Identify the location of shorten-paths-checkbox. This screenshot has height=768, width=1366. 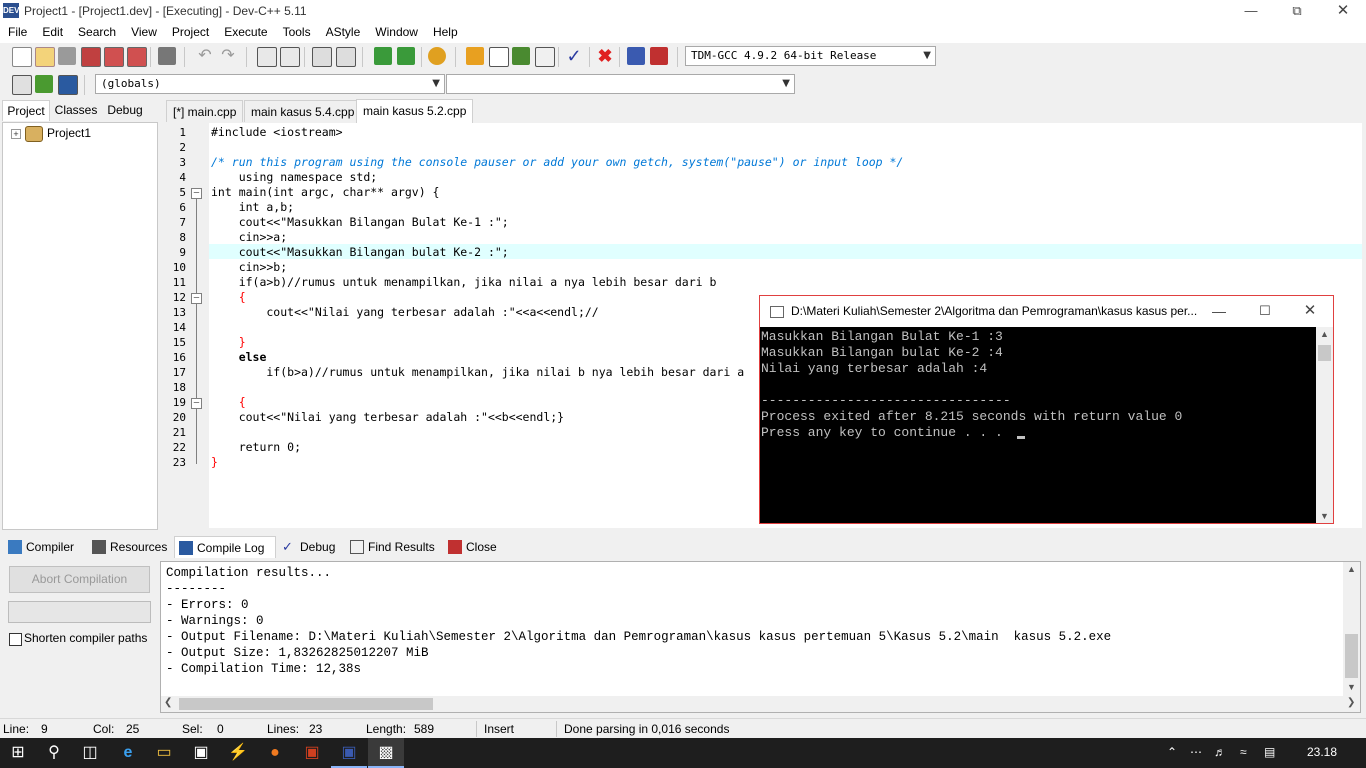
(15, 639).